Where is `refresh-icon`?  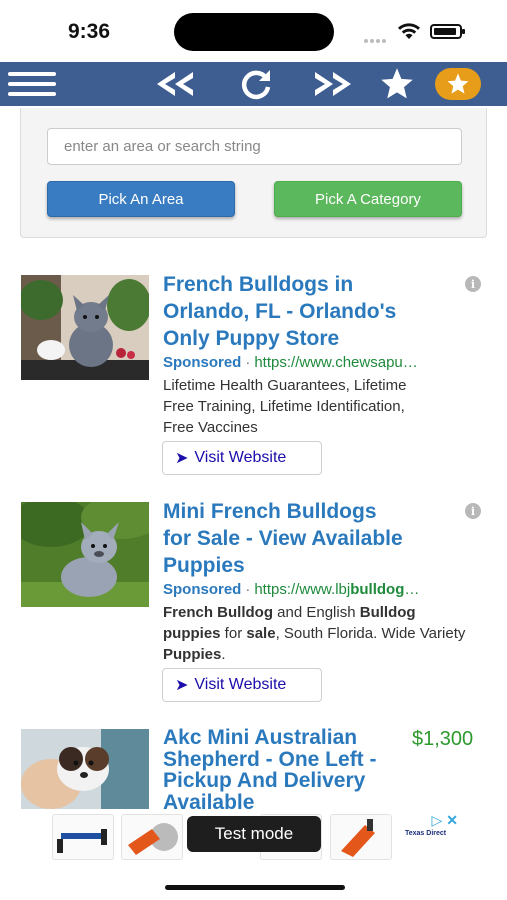 refresh-icon is located at coordinates (256, 85).